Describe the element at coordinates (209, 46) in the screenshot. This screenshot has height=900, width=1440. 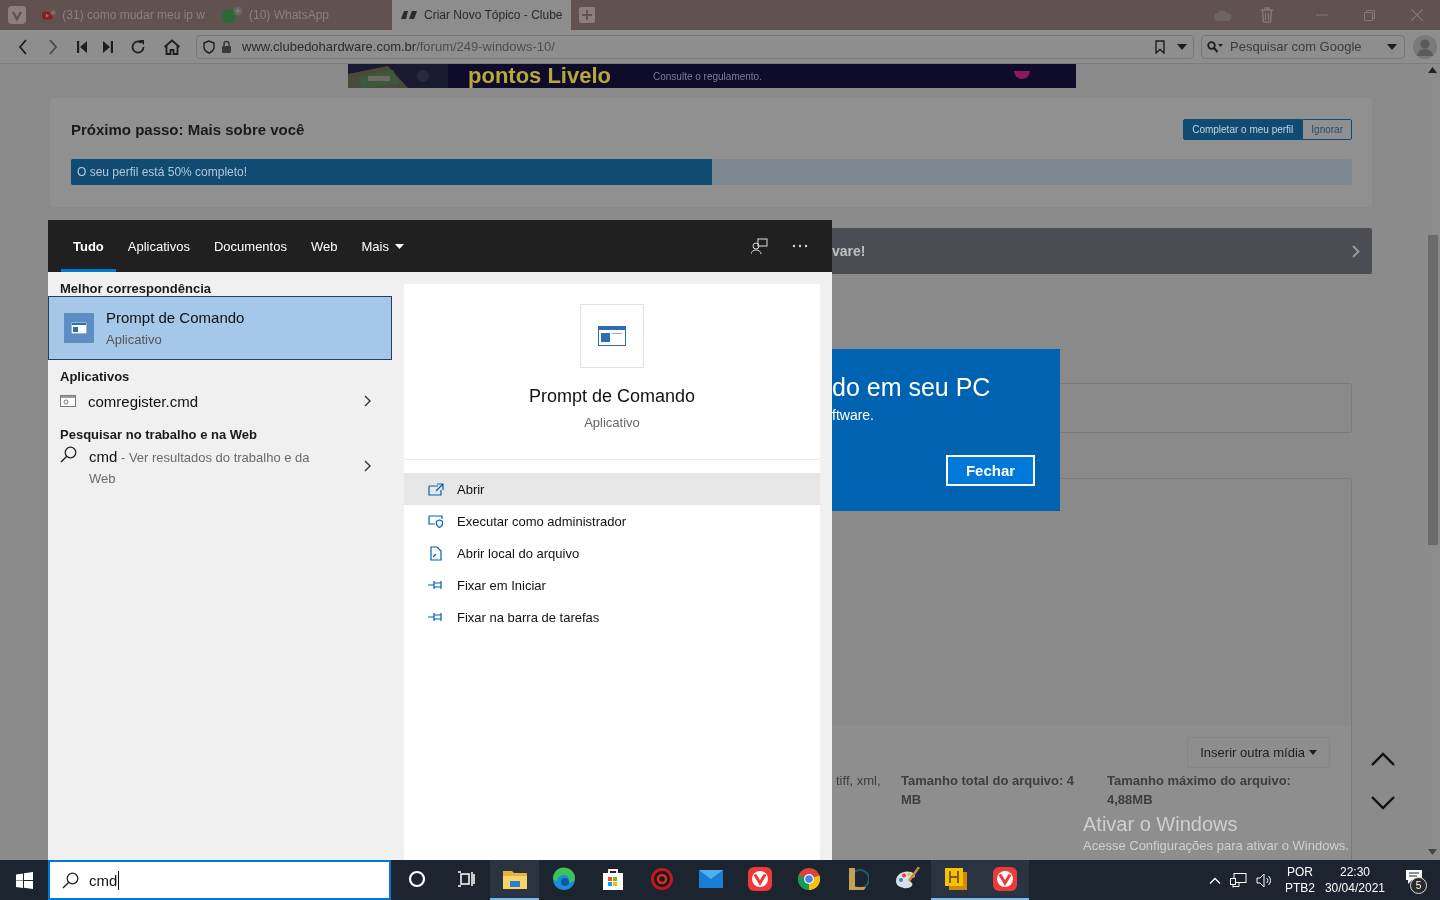
I see `shield-icon` at that location.